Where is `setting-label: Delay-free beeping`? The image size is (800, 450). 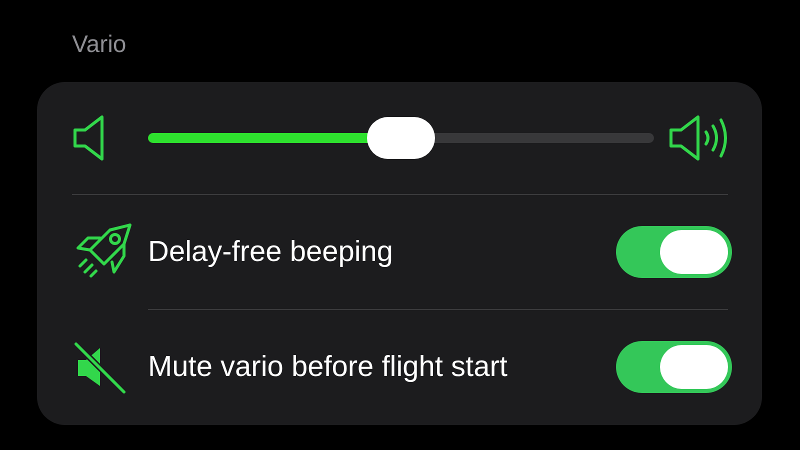
setting-label: Delay-free beeping is located at coordinates (271, 252).